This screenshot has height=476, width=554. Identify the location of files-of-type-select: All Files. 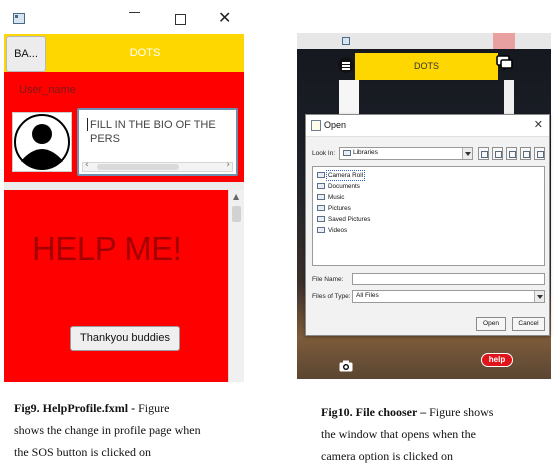
(448, 296).